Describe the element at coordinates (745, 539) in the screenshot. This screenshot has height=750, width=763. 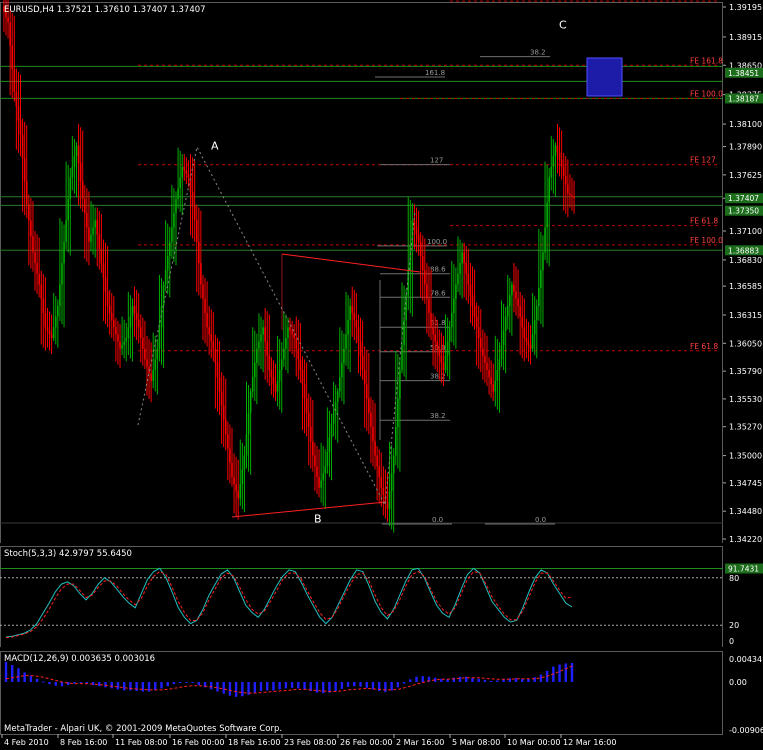
I see `y-tick-label: 1.34220` at that location.